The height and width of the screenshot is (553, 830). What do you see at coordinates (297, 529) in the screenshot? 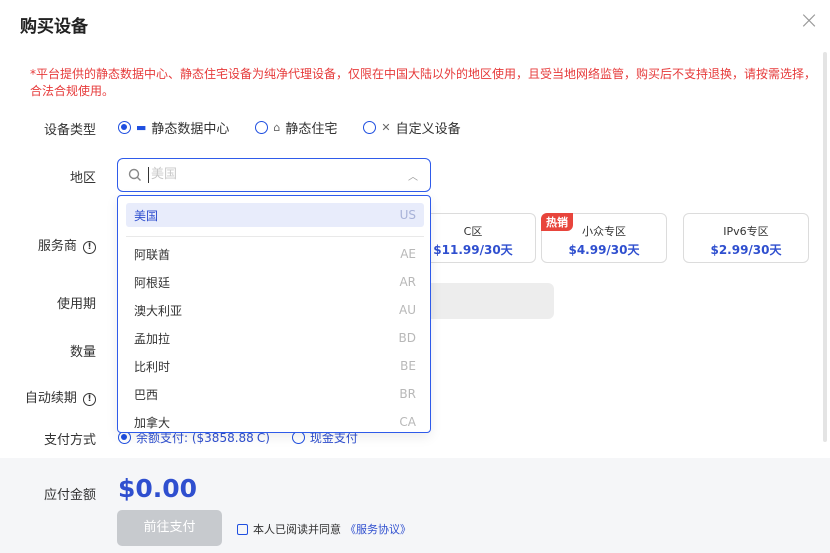
I see `agree-text: 本人已阅读并同意` at bounding box center [297, 529].